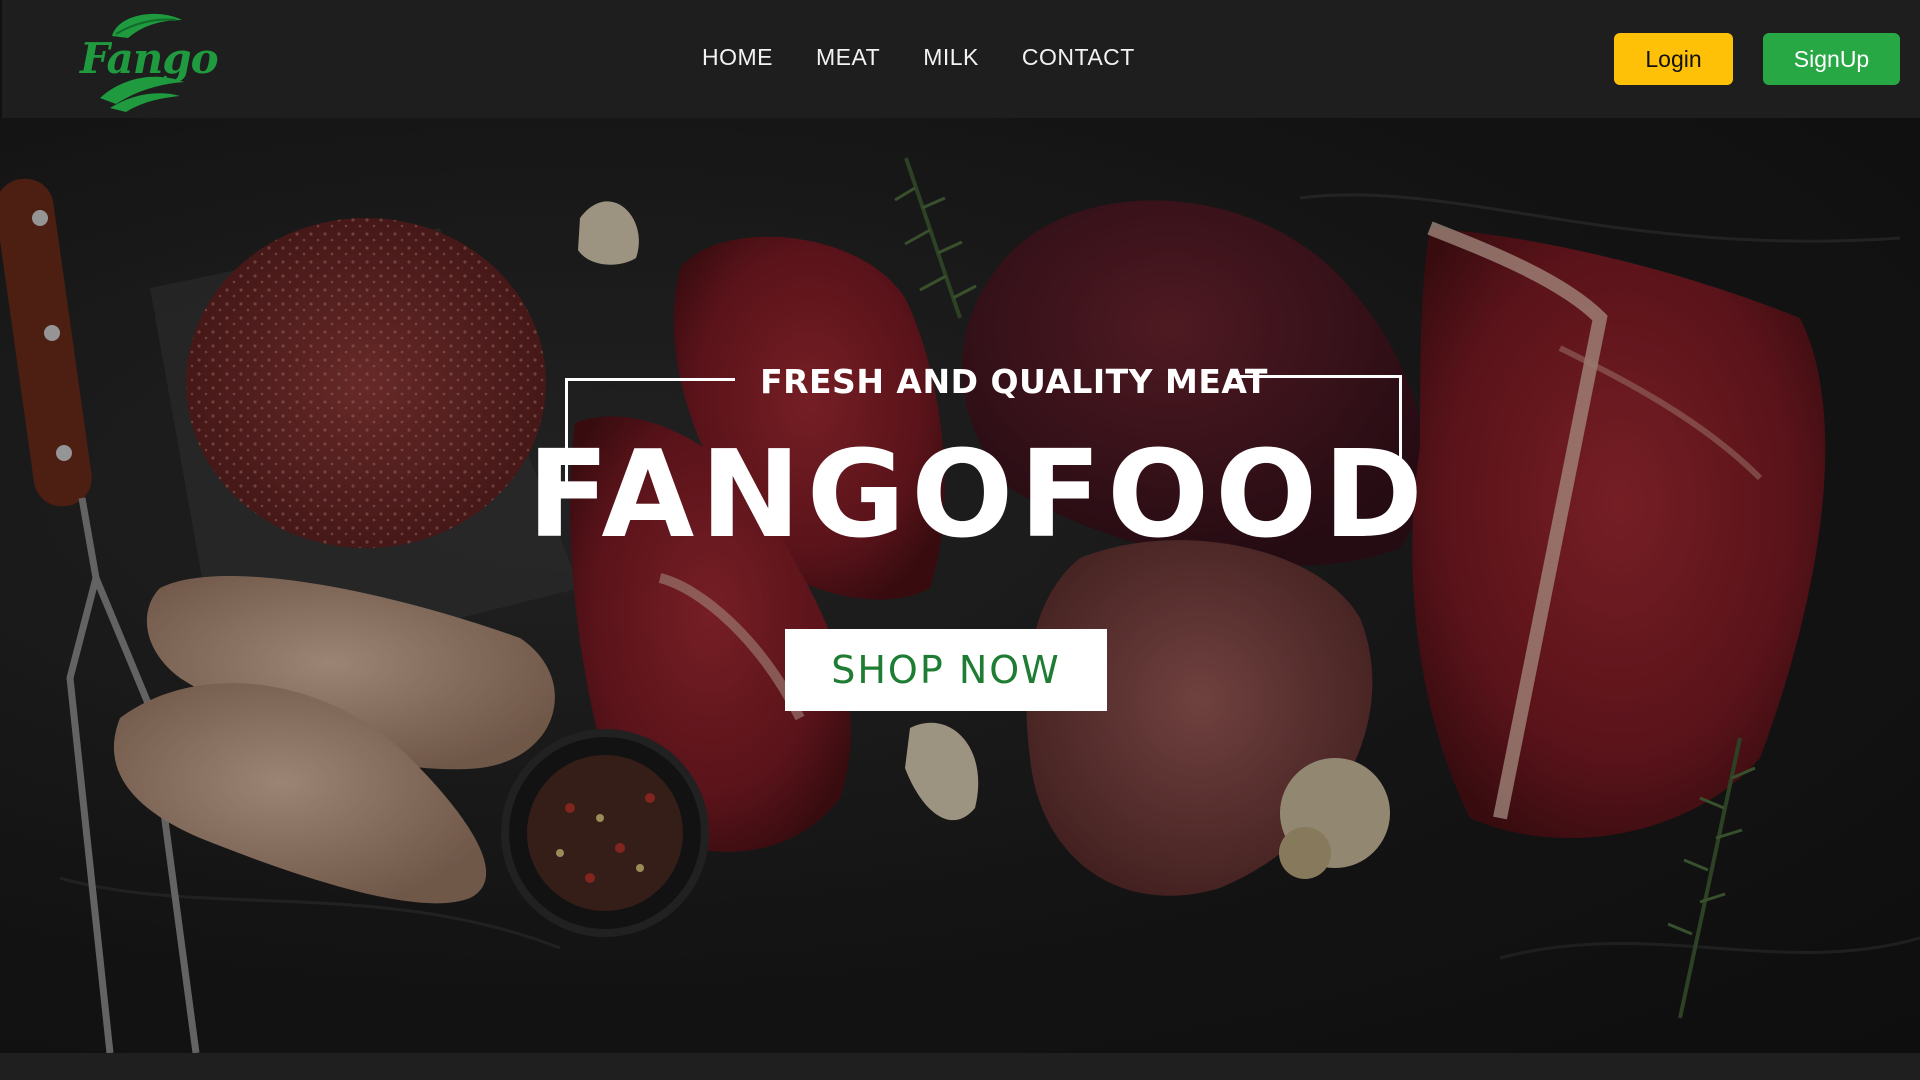 The image size is (1920, 1080). I want to click on signup-button: SignUp, so click(1831, 59).